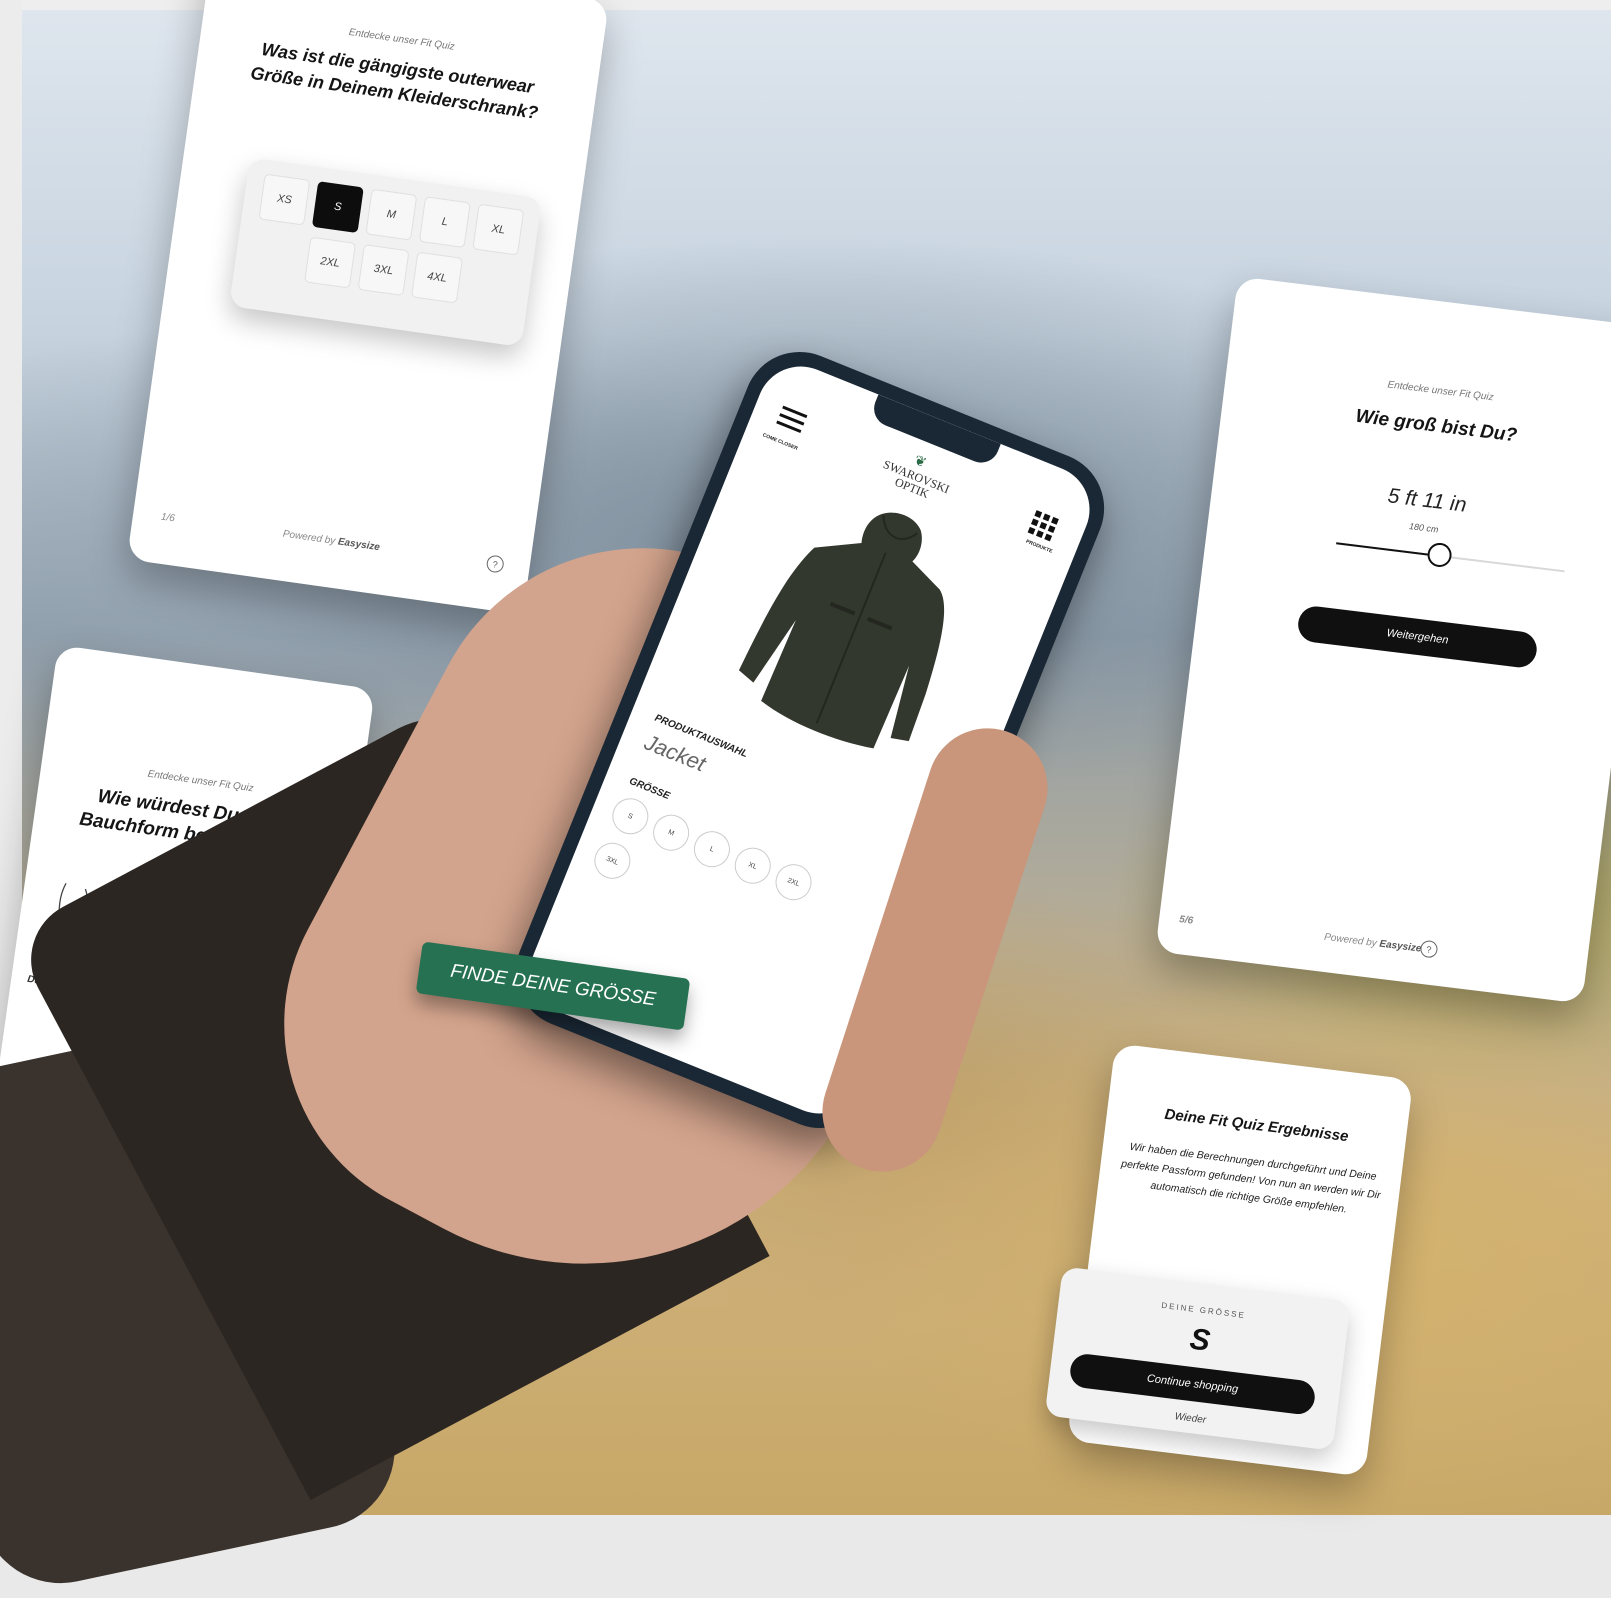  I want to click on size-chip-4xl: 4XL, so click(437, 277).